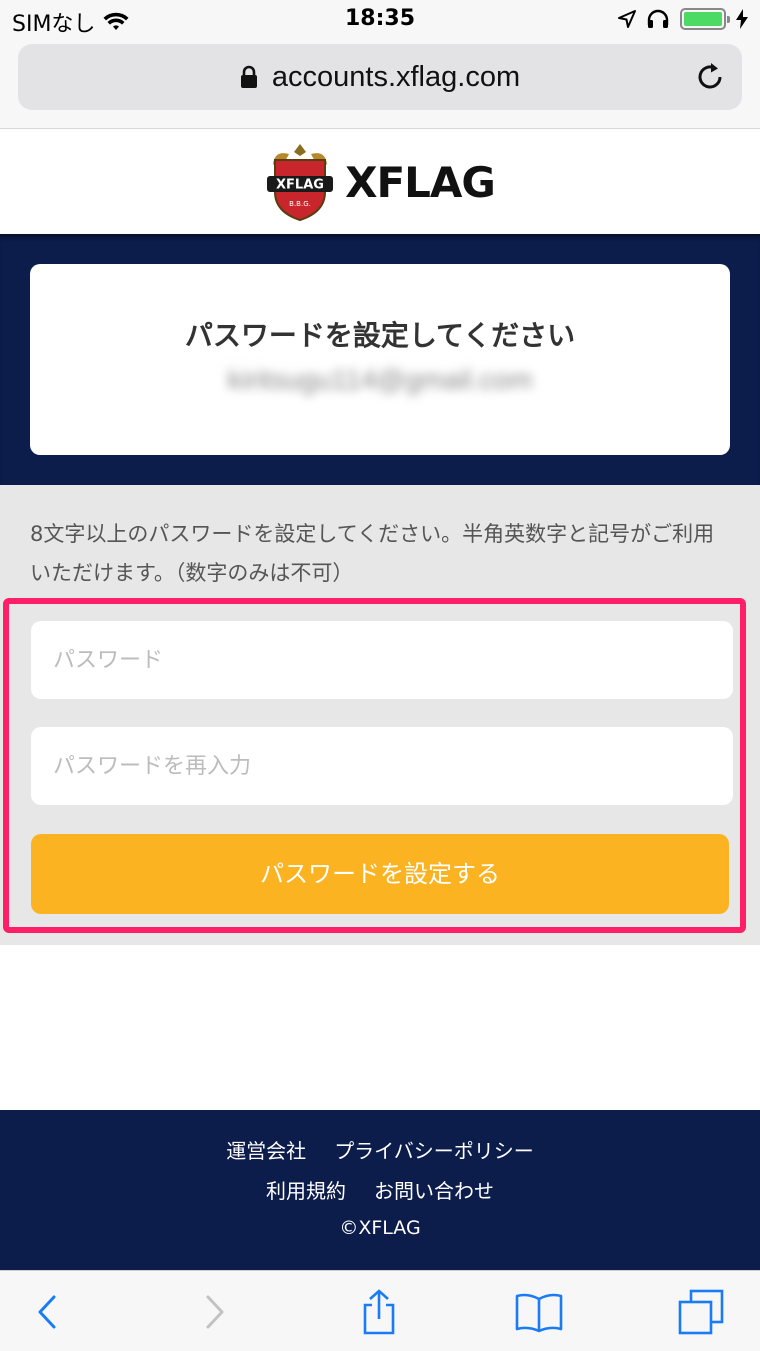 This screenshot has width=760, height=1351. I want to click on footer-link-terms: 利用規約, so click(306, 1189).